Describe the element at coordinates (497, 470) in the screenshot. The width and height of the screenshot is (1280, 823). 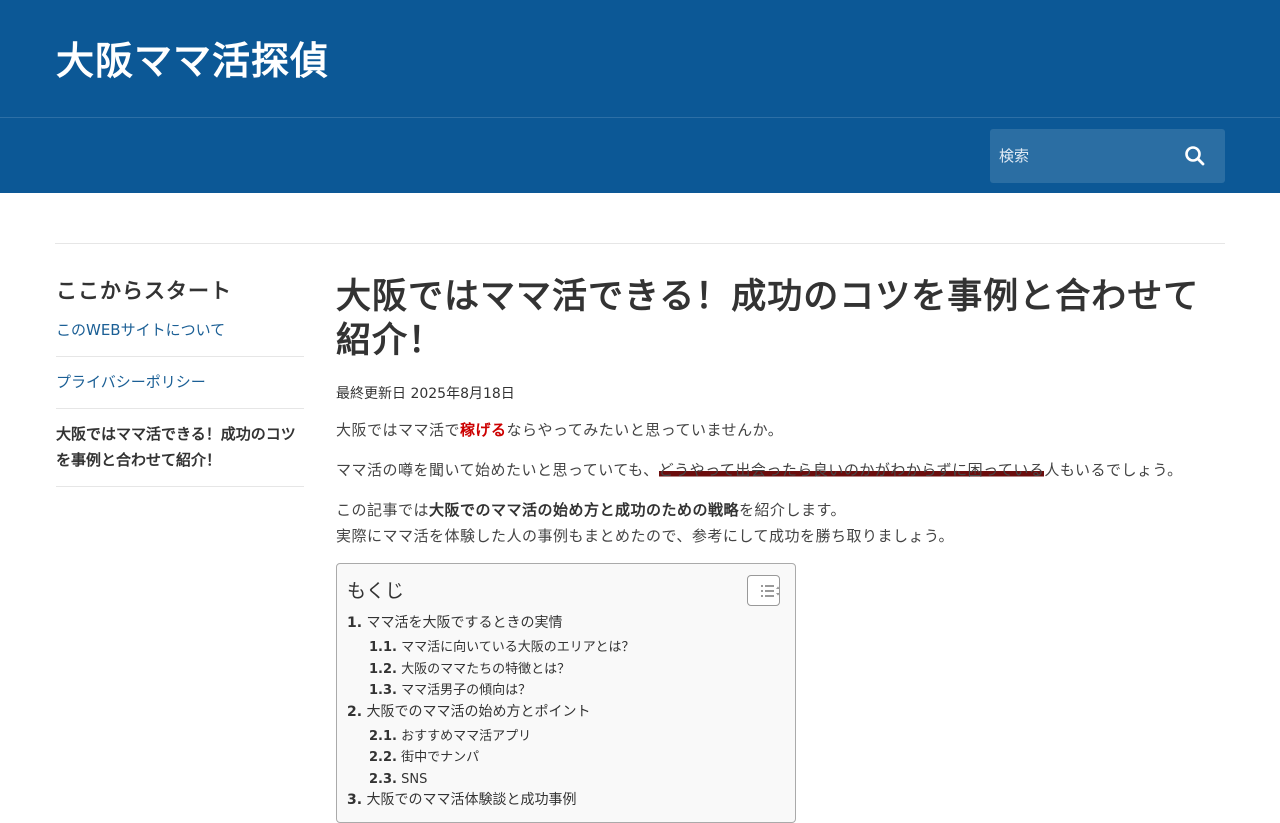
I see `text: ママ活の噂を聞いて始めたいと思っていても、` at that location.